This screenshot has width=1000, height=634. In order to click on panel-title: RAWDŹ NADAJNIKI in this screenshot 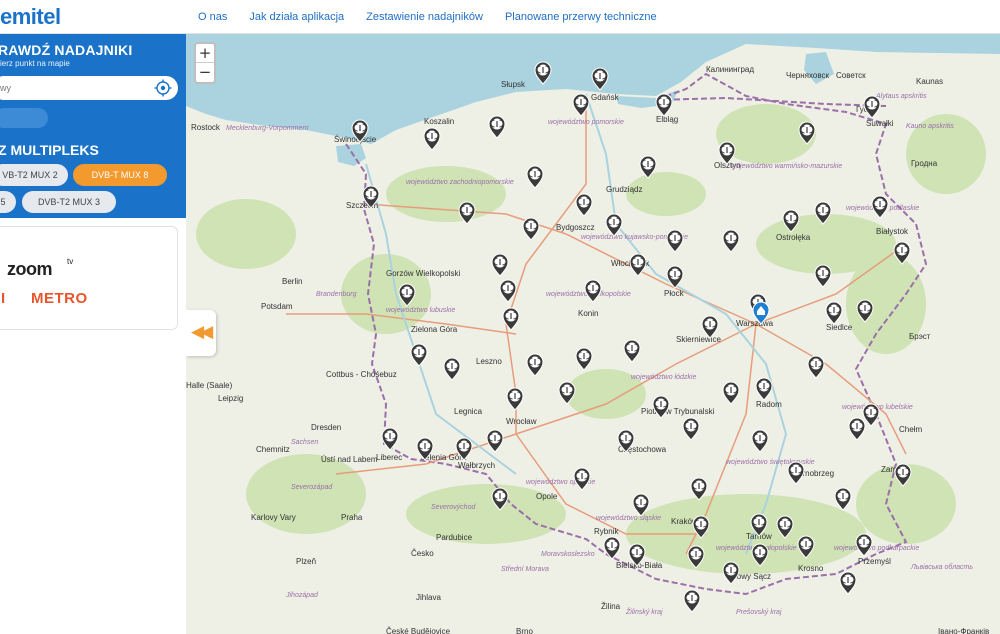, I will do `click(66, 50)`.